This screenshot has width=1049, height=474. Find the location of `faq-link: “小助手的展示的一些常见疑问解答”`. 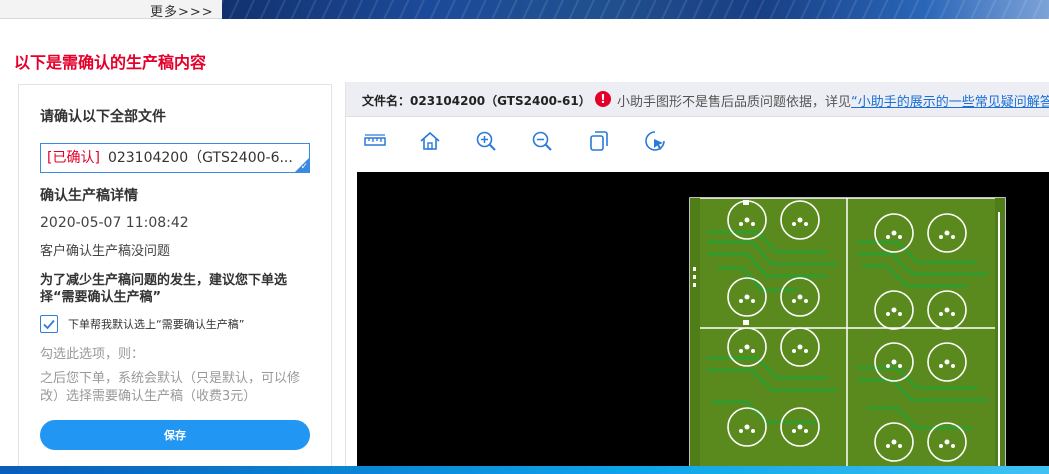

faq-link: “小助手的展示的一些常见疑问解答” is located at coordinates (950, 102).